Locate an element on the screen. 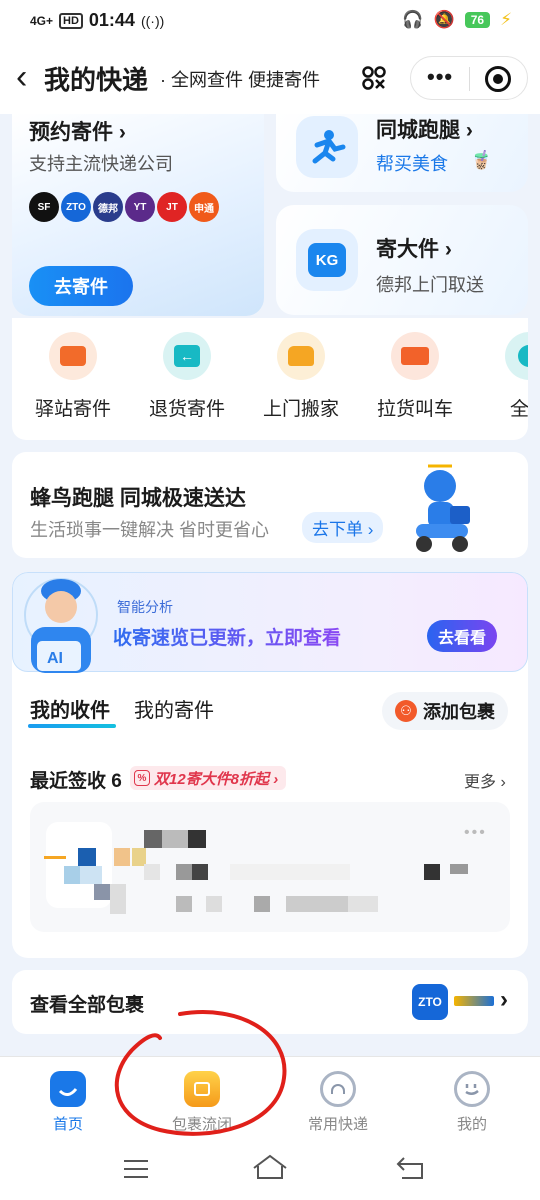 The width and height of the screenshot is (540, 1200). service-global: 全球 is located at coordinates (501, 376).